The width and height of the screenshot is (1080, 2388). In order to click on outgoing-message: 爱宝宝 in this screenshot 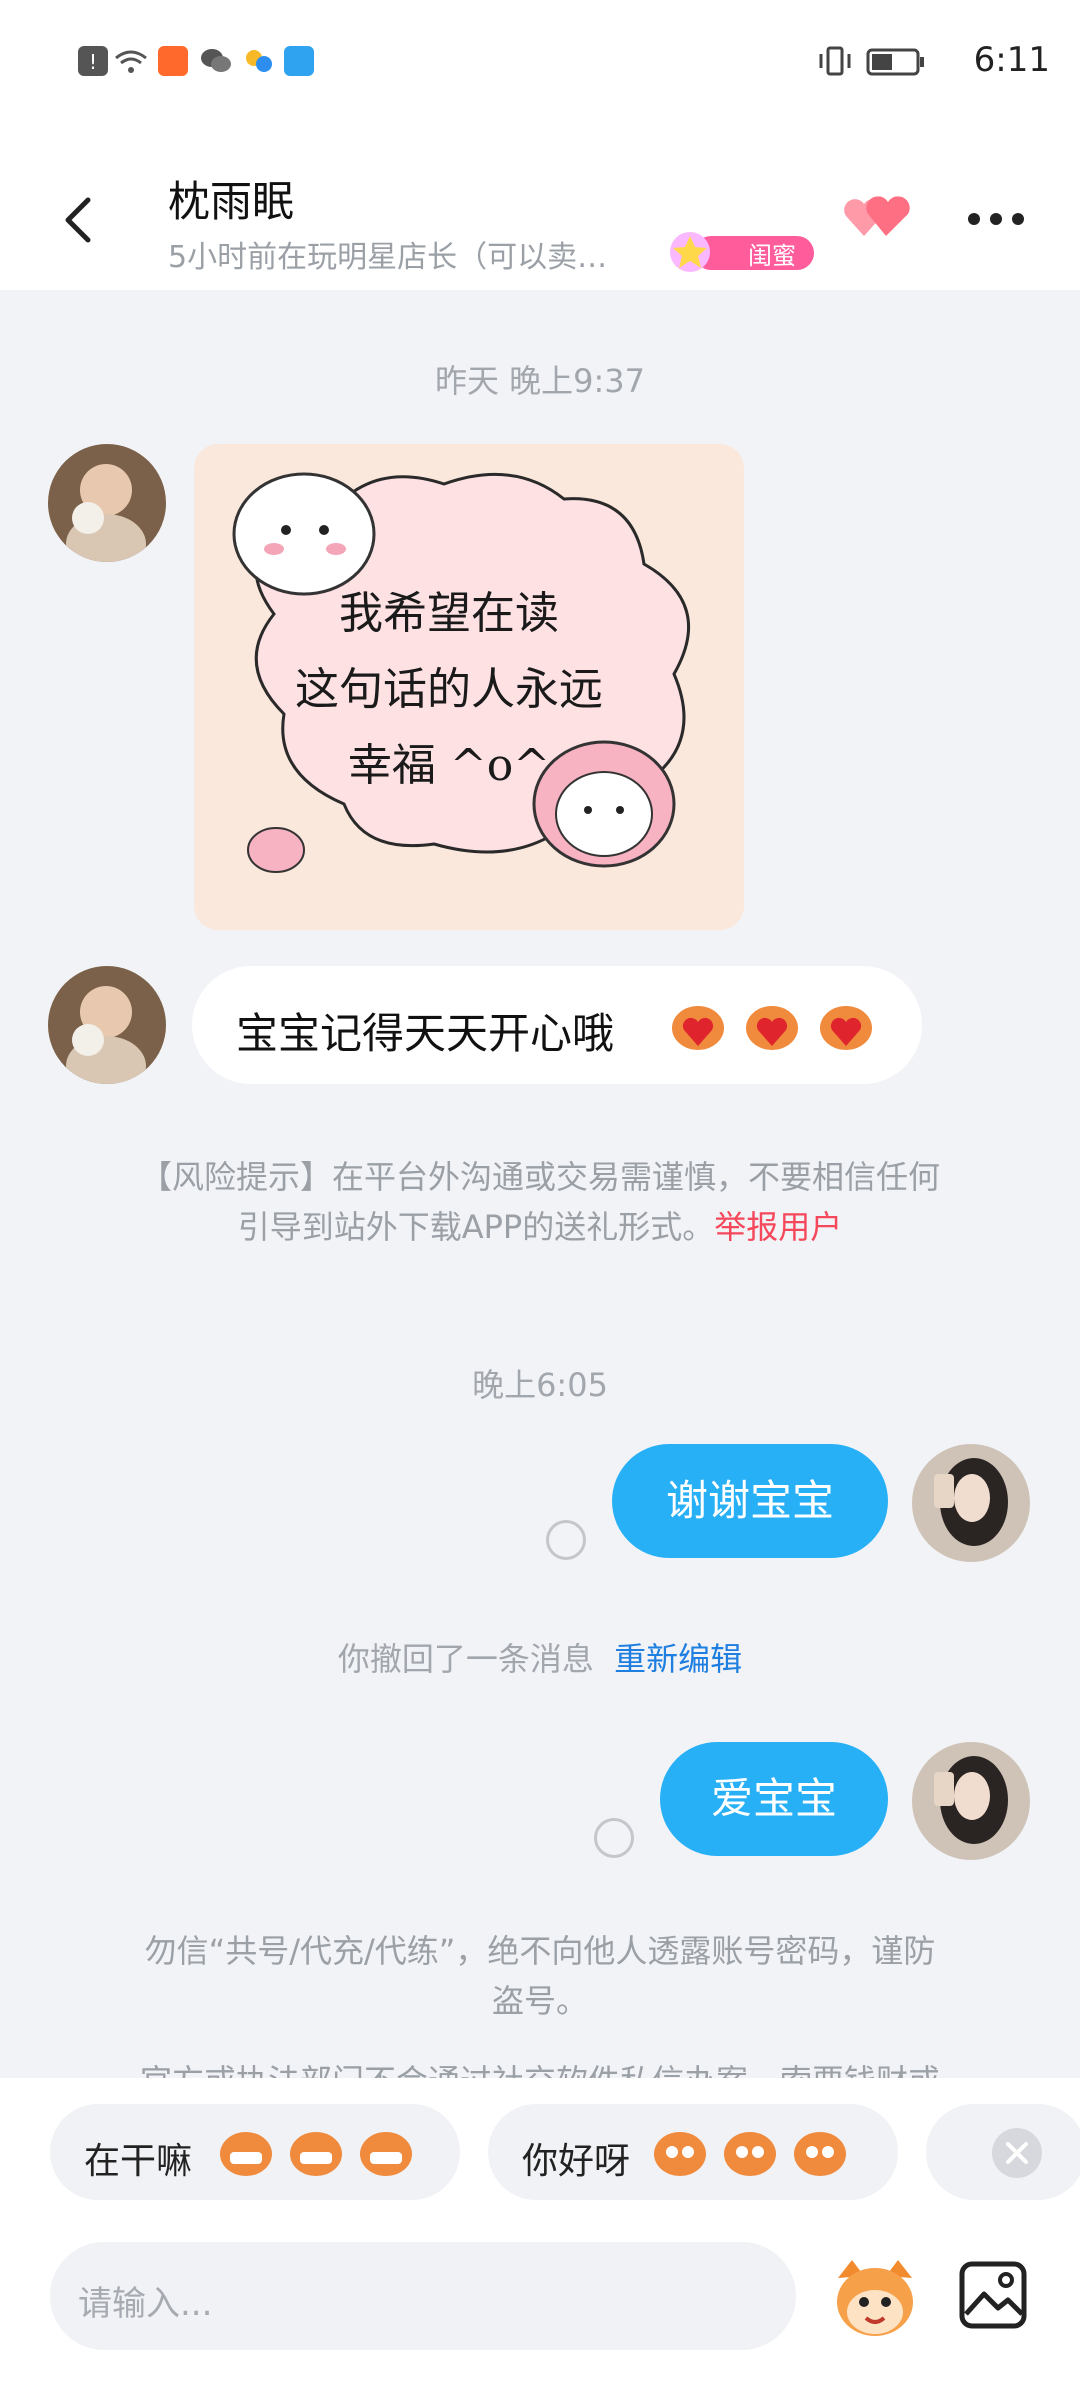, I will do `click(774, 1799)`.